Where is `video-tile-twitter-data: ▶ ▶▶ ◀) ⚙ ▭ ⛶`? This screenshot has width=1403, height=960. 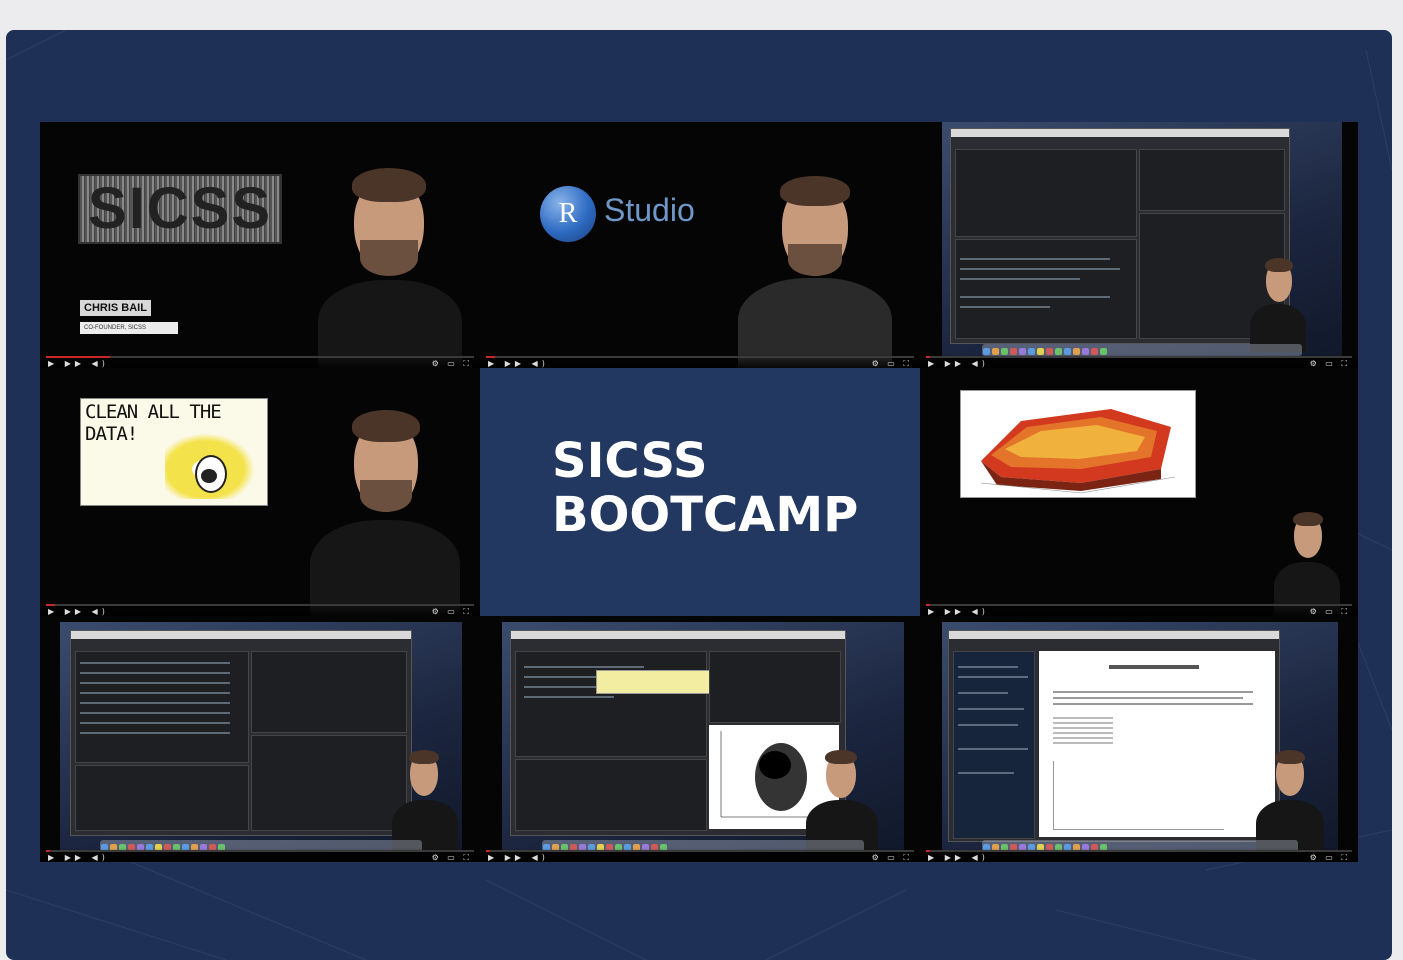 video-tile-twitter-data: ▶ ▶▶ ◀) ⚙ ▭ ⛶ is located at coordinates (260, 739).